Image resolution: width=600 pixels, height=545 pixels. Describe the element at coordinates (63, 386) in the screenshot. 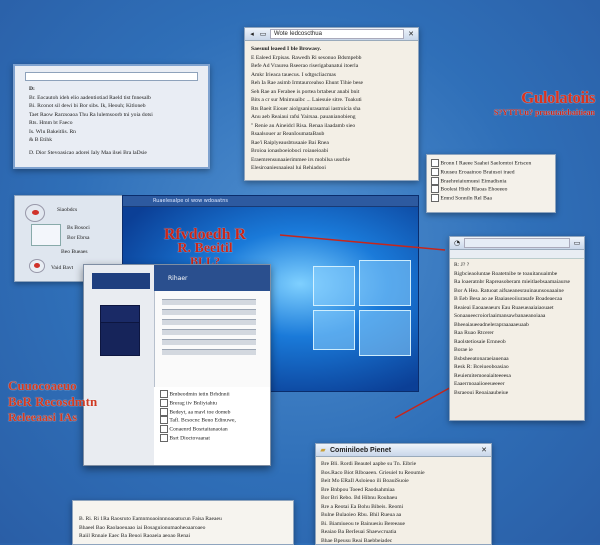

I see `annotation-line: Cuuocoaeuo` at that location.